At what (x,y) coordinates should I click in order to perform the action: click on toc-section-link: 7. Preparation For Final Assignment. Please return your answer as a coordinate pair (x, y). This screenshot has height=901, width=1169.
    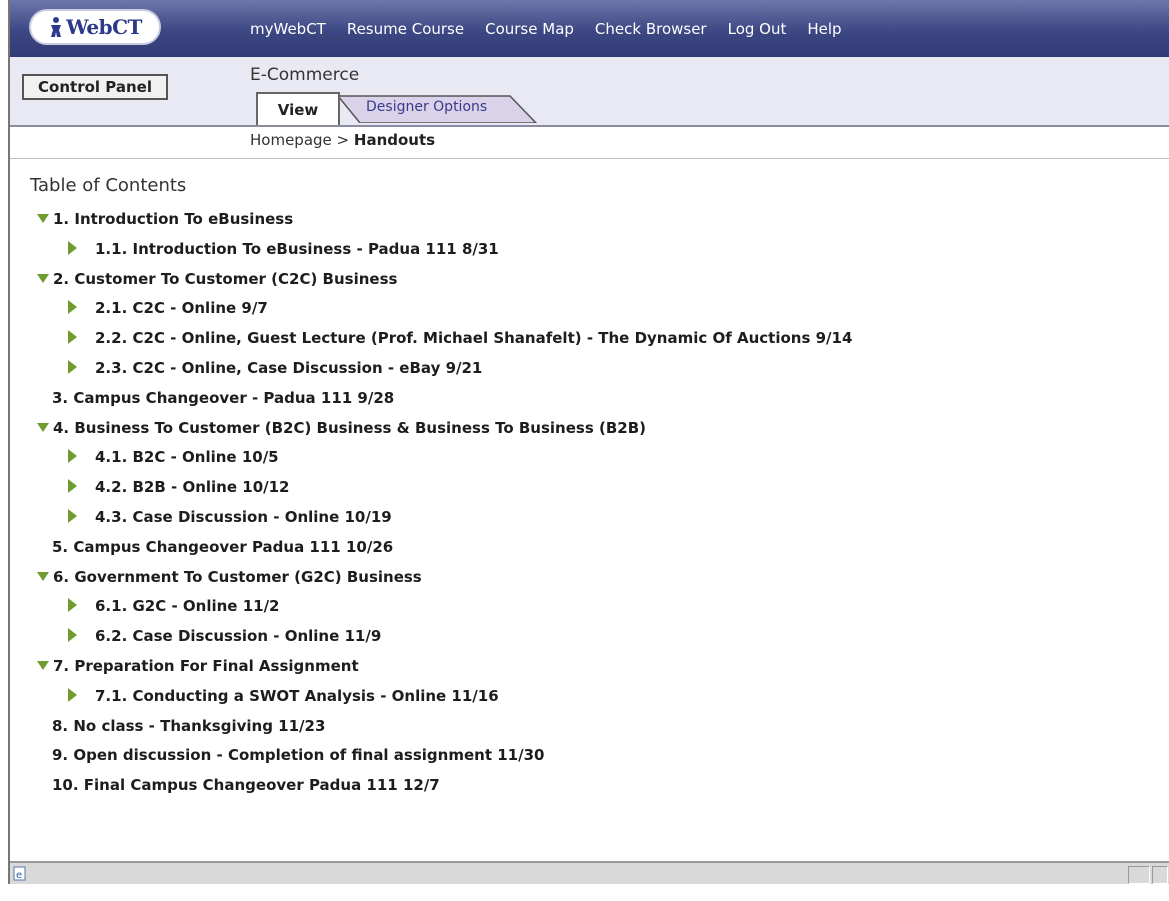
    Looking at the image, I should click on (206, 666).